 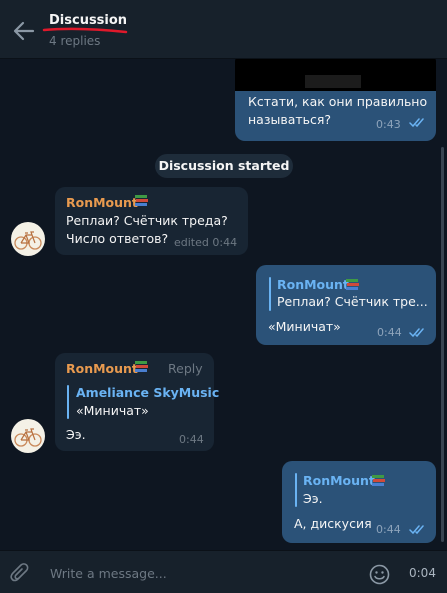 What do you see at coordinates (117, 238) in the screenshot?
I see `message-text: Число ответов?` at bounding box center [117, 238].